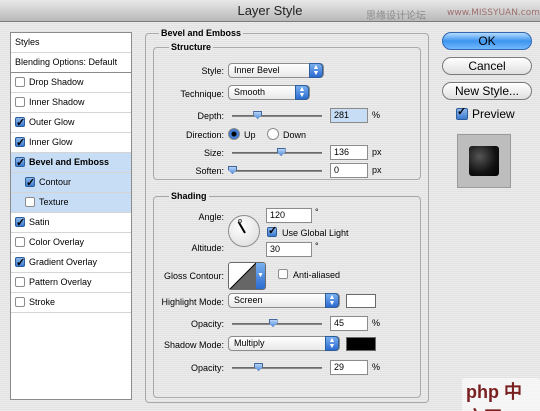 The height and width of the screenshot is (411, 540). Describe the element at coordinates (484, 161) in the screenshot. I see `preview-swatch-image` at that location.